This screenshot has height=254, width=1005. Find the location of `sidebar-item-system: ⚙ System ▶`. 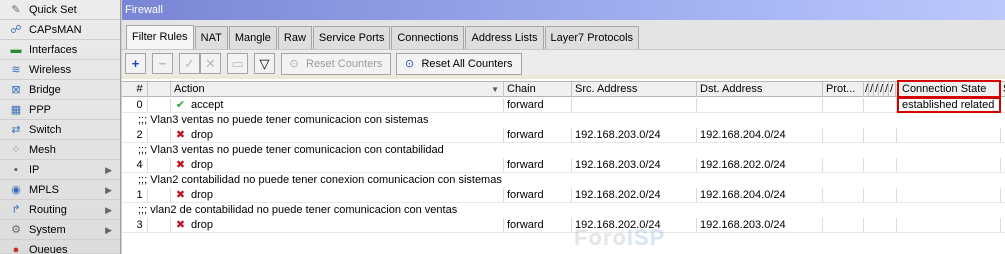

sidebar-item-system: ⚙ System ▶ is located at coordinates (60, 230).